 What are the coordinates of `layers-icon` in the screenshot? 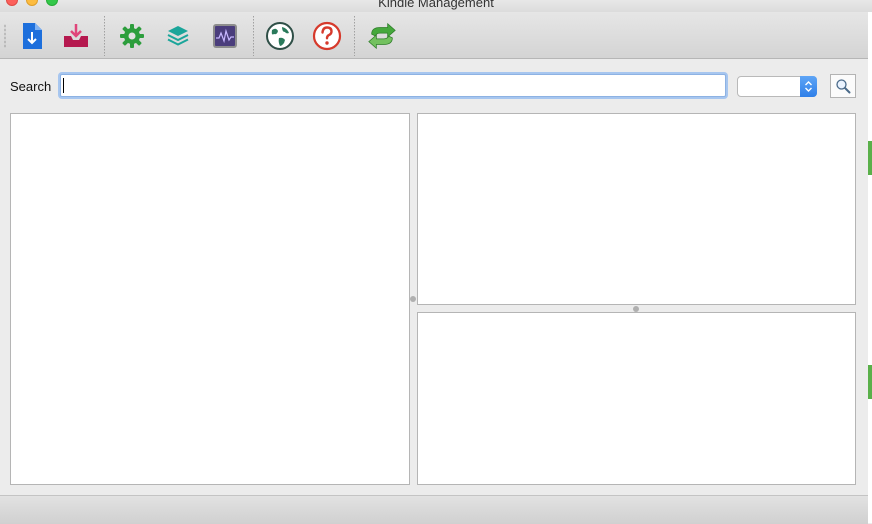 It's located at (178, 36).